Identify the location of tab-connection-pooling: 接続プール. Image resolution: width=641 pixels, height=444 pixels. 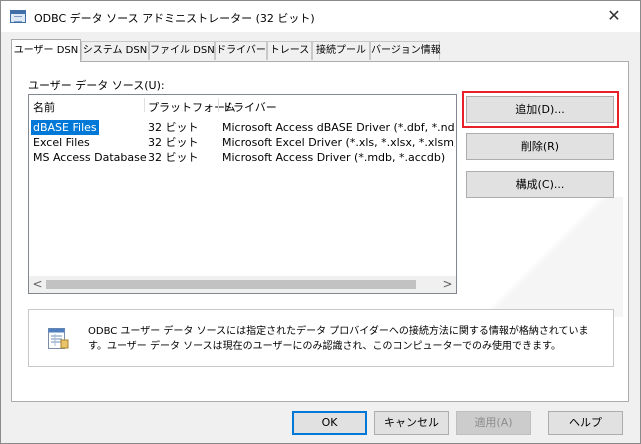
(341, 50).